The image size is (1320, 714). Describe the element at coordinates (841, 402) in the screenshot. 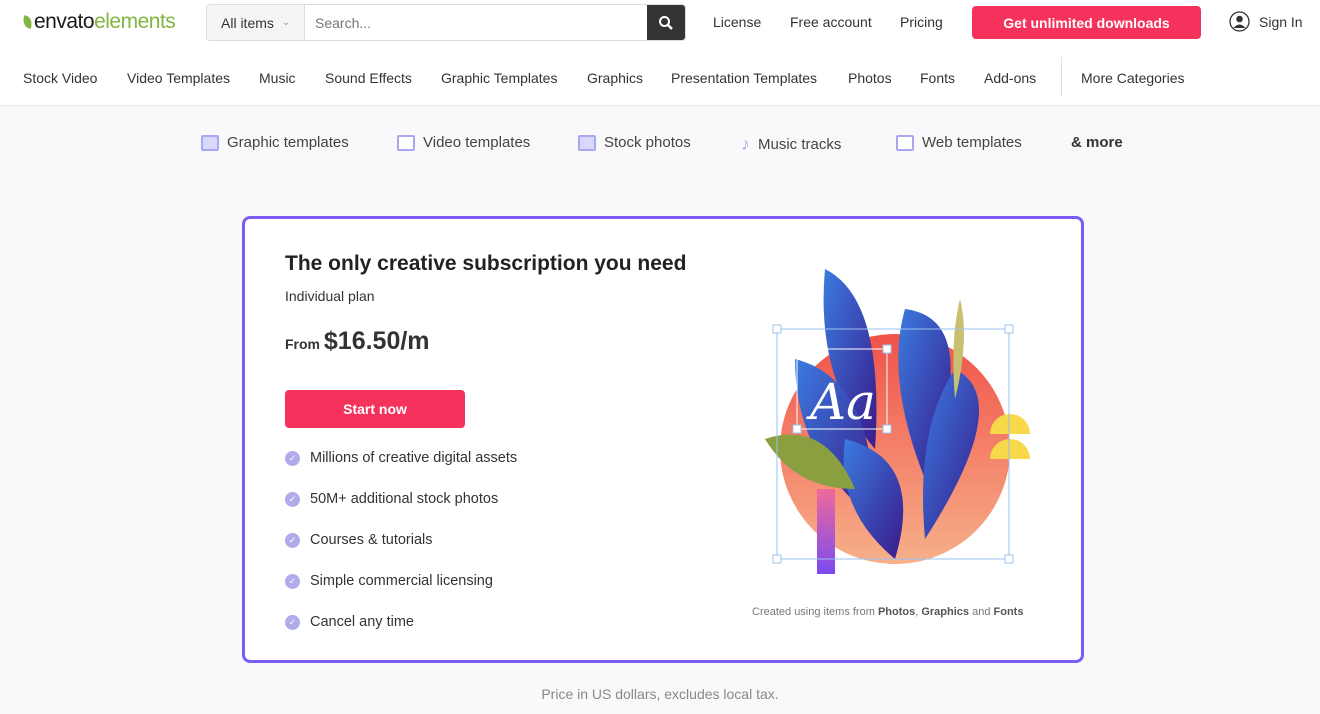

I see `svg-text: Aa` at that location.